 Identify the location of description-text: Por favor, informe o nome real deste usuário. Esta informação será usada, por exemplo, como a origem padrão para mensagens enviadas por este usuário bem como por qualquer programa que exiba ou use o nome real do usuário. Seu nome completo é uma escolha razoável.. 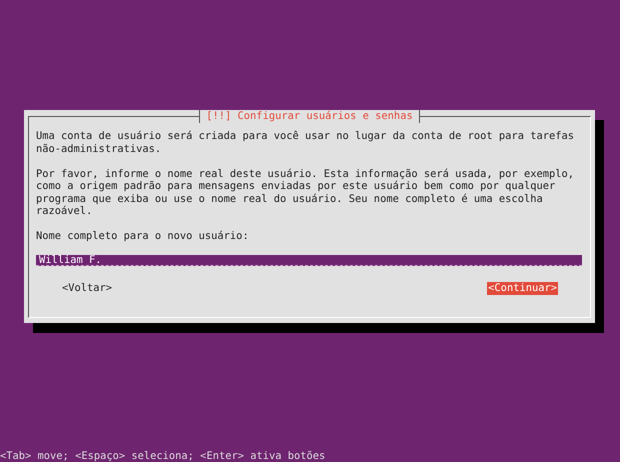
(305, 193).